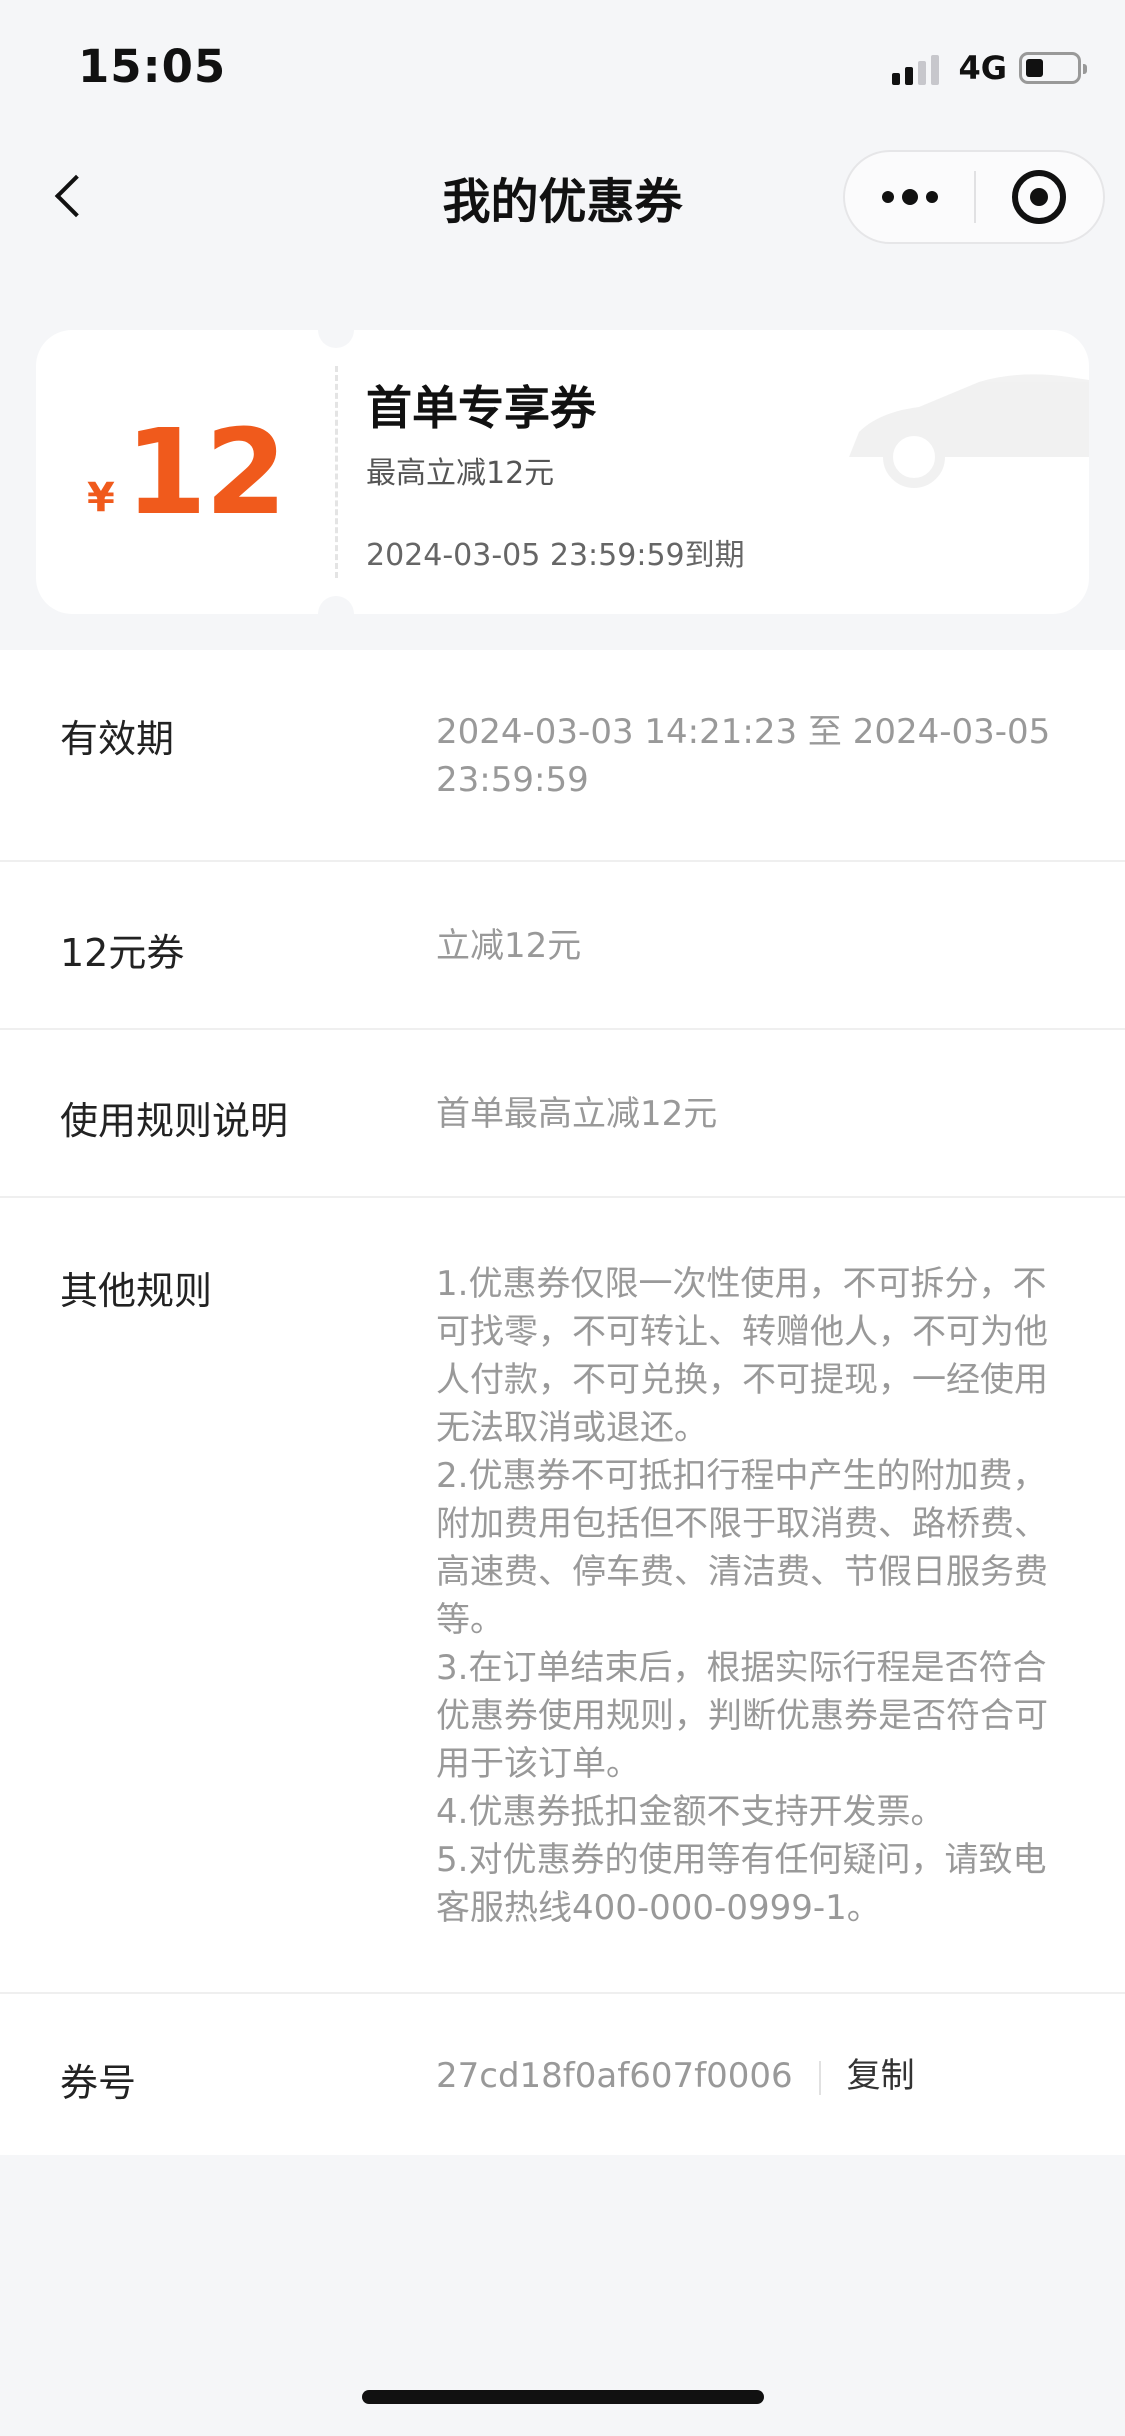 Image resolution: width=1125 pixels, height=2436 pixels. What do you see at coordinates (577, 1114) in the screenshot?
I see `usage-rules-value: 首单最高立减12元` at bounding box center [577, 1114].